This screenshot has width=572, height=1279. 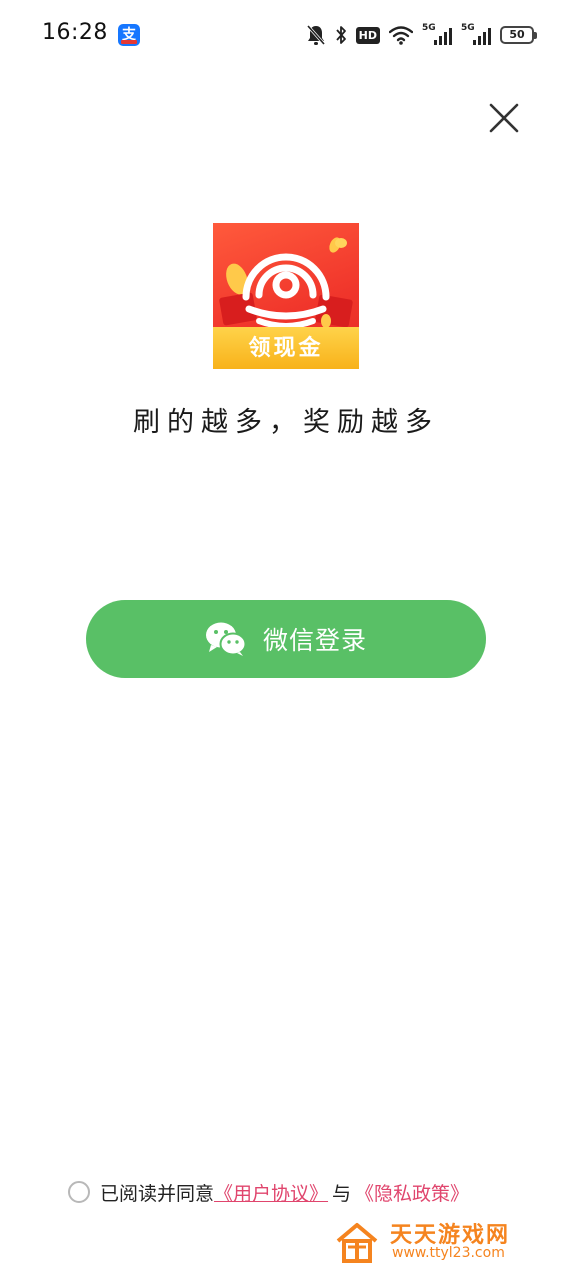 What do you see at coordinates (342, 1193) in the screenshot?
I see `agreement-connector: 与` at bounding box center [342, 1193].